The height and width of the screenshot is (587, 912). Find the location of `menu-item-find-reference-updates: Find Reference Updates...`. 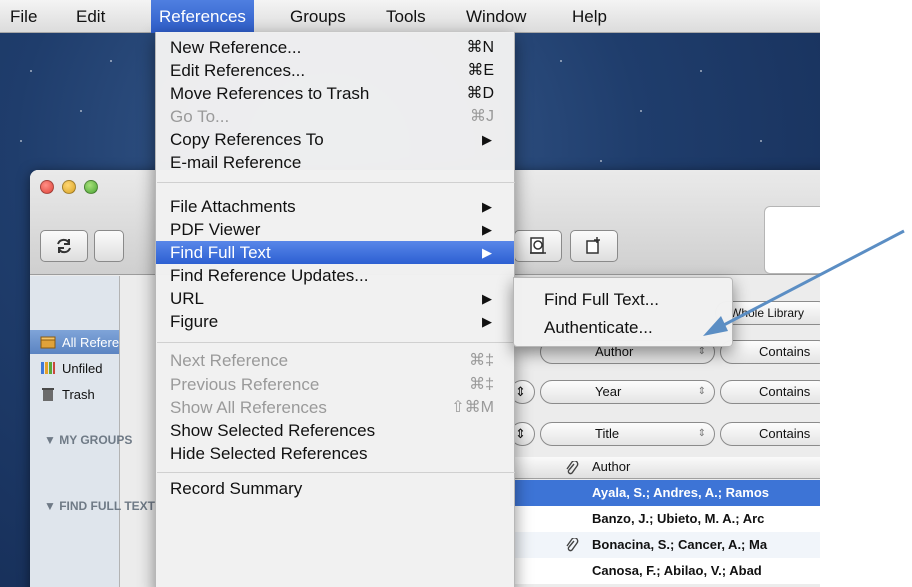

menu-item-find-reference-updates: Find Reference Updates... is located at coordinates (335, 275).